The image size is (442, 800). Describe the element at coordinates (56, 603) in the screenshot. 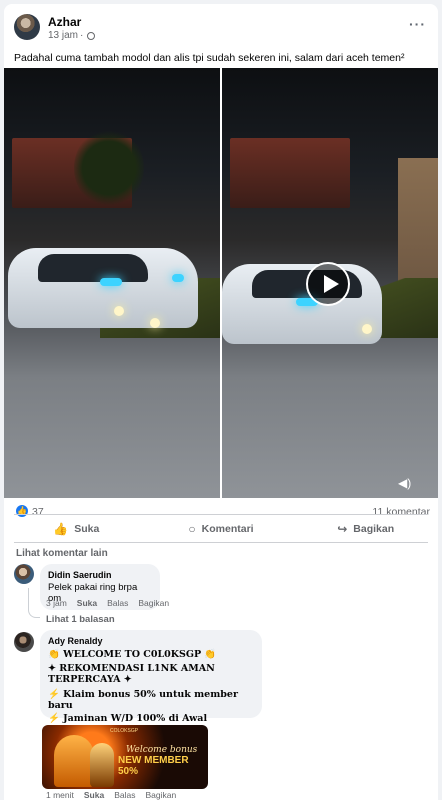

I see `comment-time: 3 jam` at that location.